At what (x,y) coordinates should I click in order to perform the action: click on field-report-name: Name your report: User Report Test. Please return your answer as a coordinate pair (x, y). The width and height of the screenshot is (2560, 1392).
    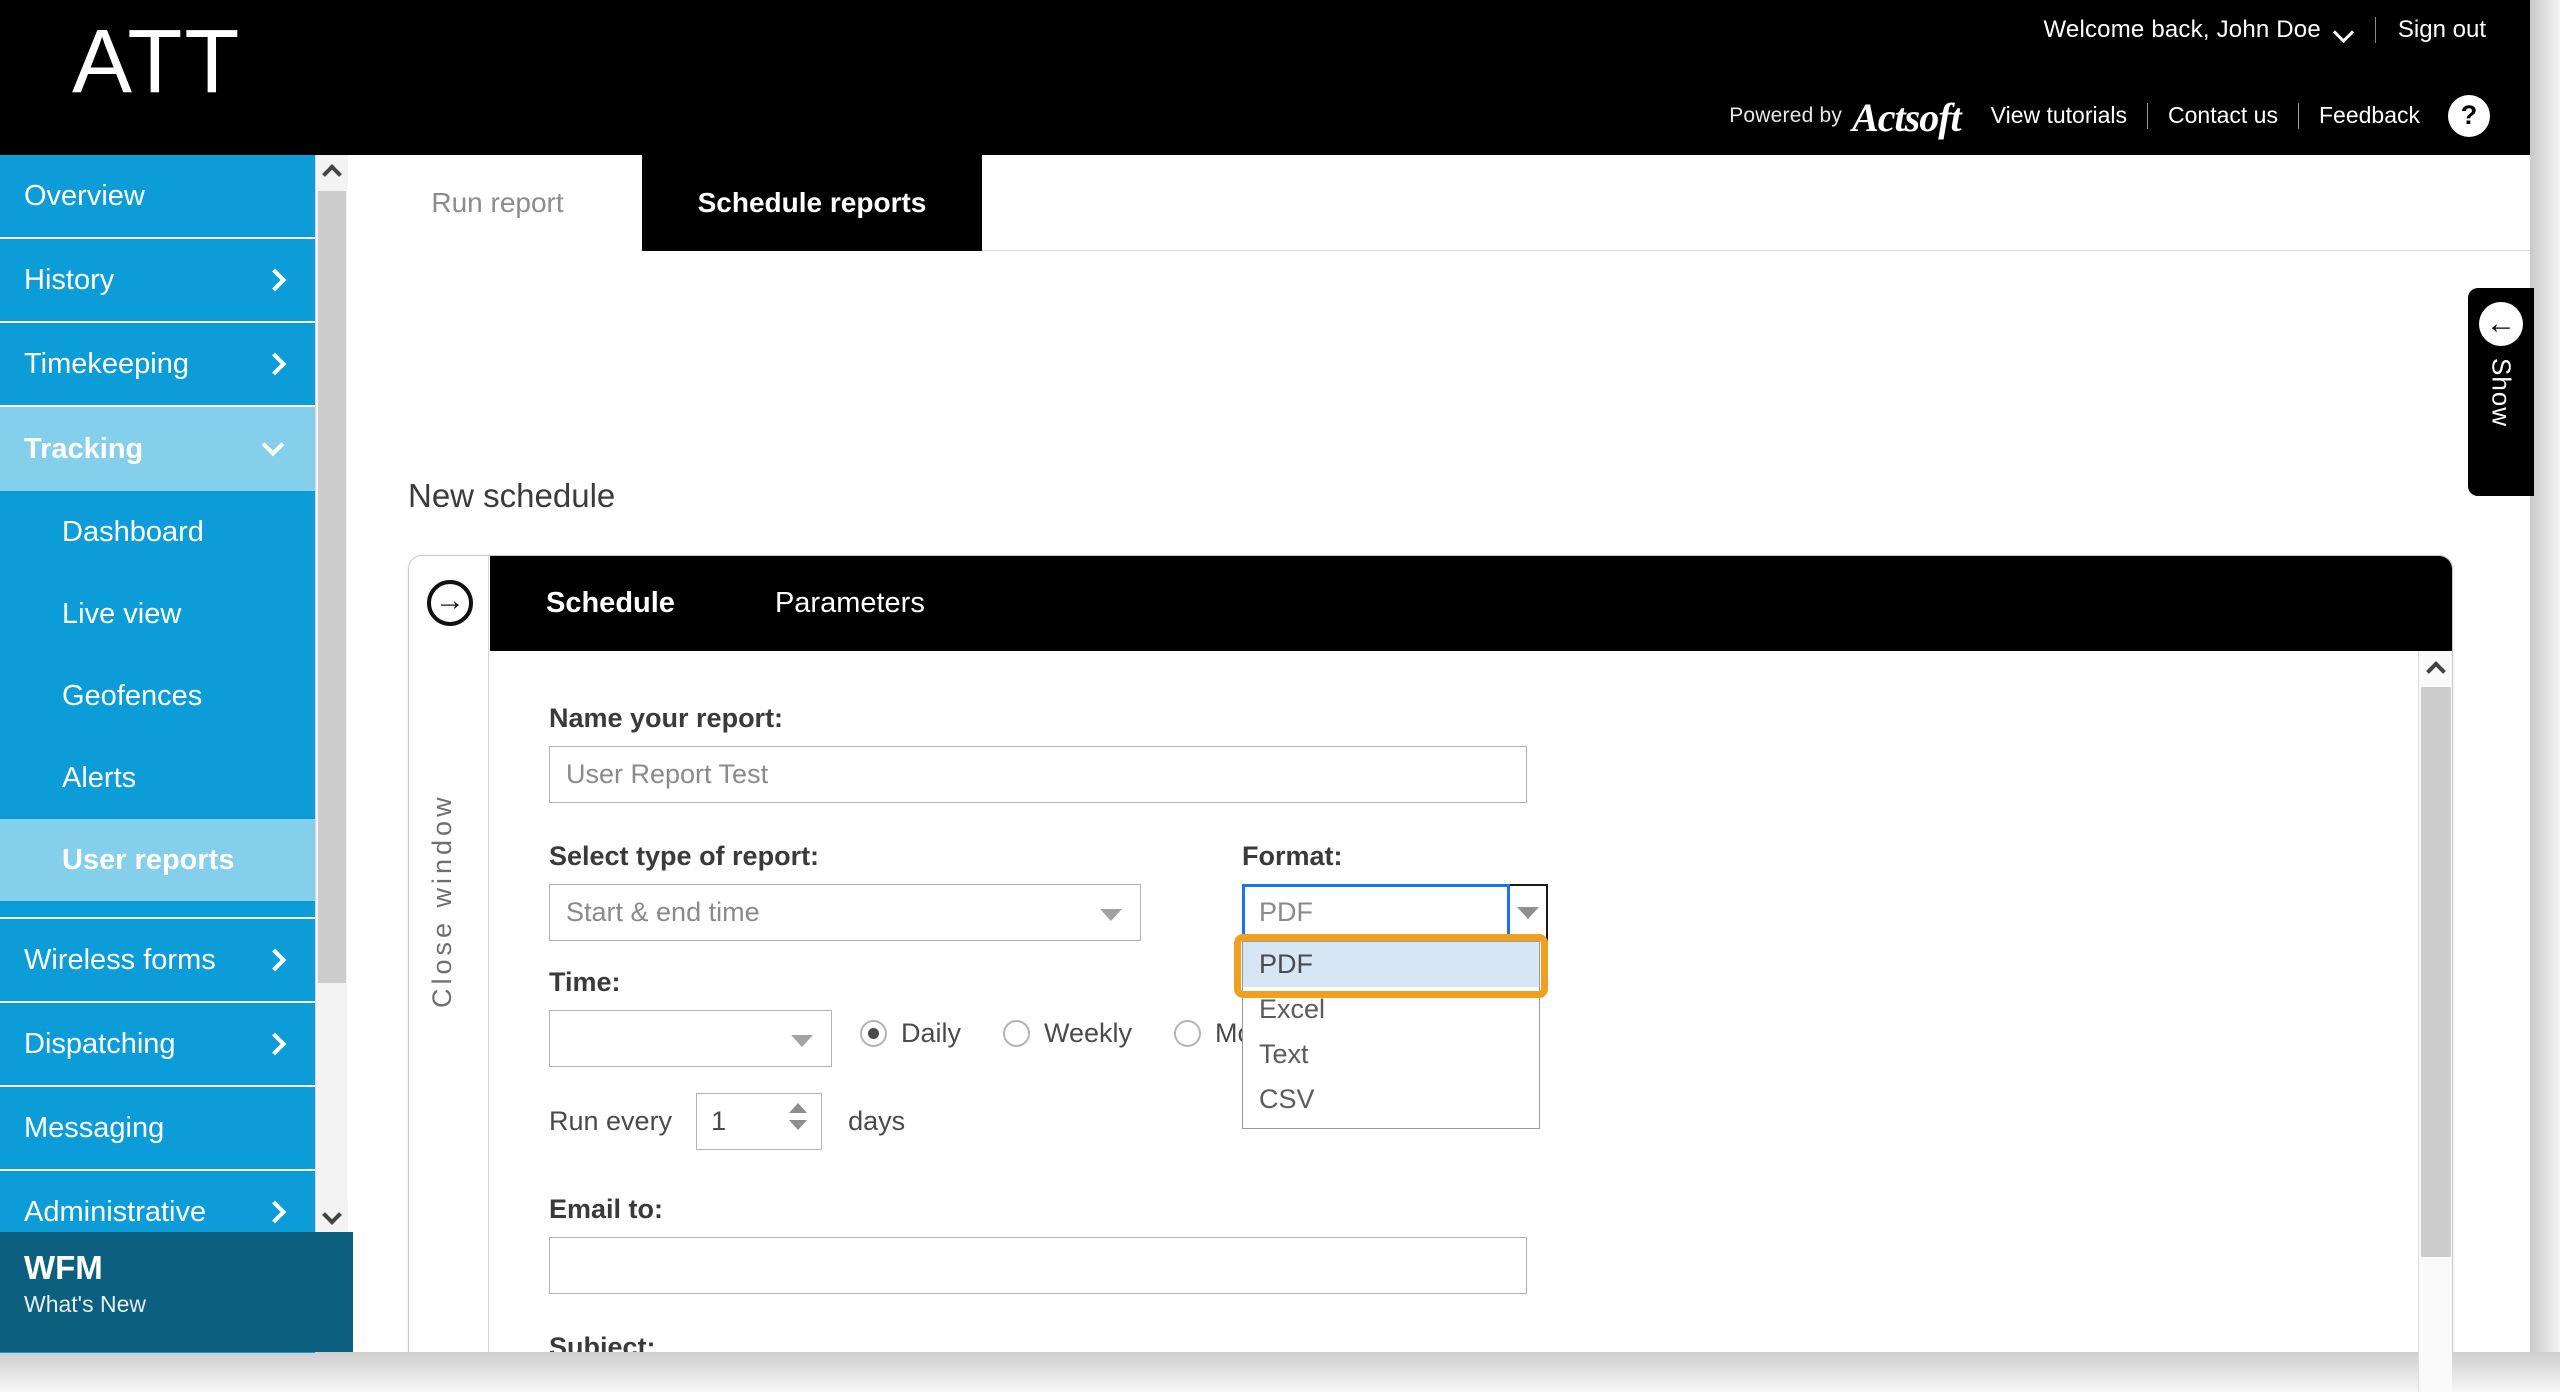
    Looking at the image, I should click on (1479, 753).